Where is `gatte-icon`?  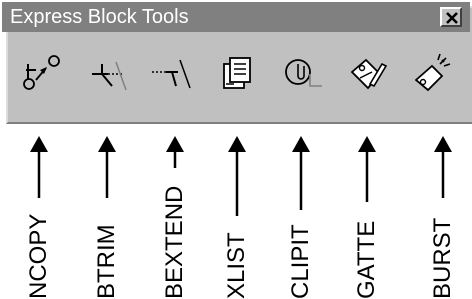
gatte-icon is located at coordinates (369, 74).